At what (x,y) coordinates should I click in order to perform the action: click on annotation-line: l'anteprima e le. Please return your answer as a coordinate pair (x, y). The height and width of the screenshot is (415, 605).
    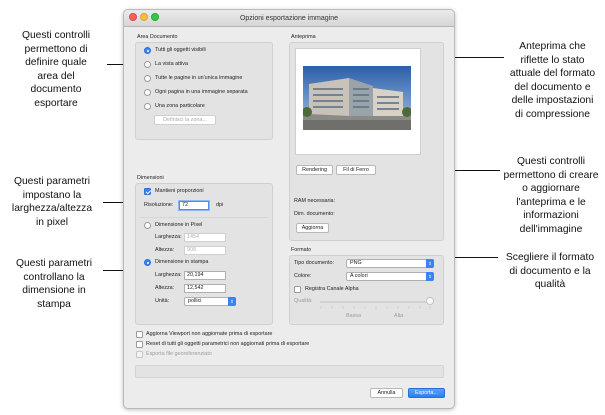
    Looking at the image, I should click on (551, 202).